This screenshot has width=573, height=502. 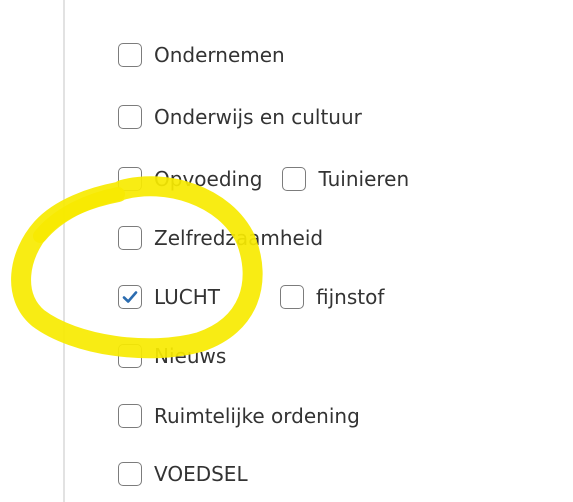 I want to click on option-zelfredzaamheid: Zelfredzaamheid, so click(x=220, y=238).